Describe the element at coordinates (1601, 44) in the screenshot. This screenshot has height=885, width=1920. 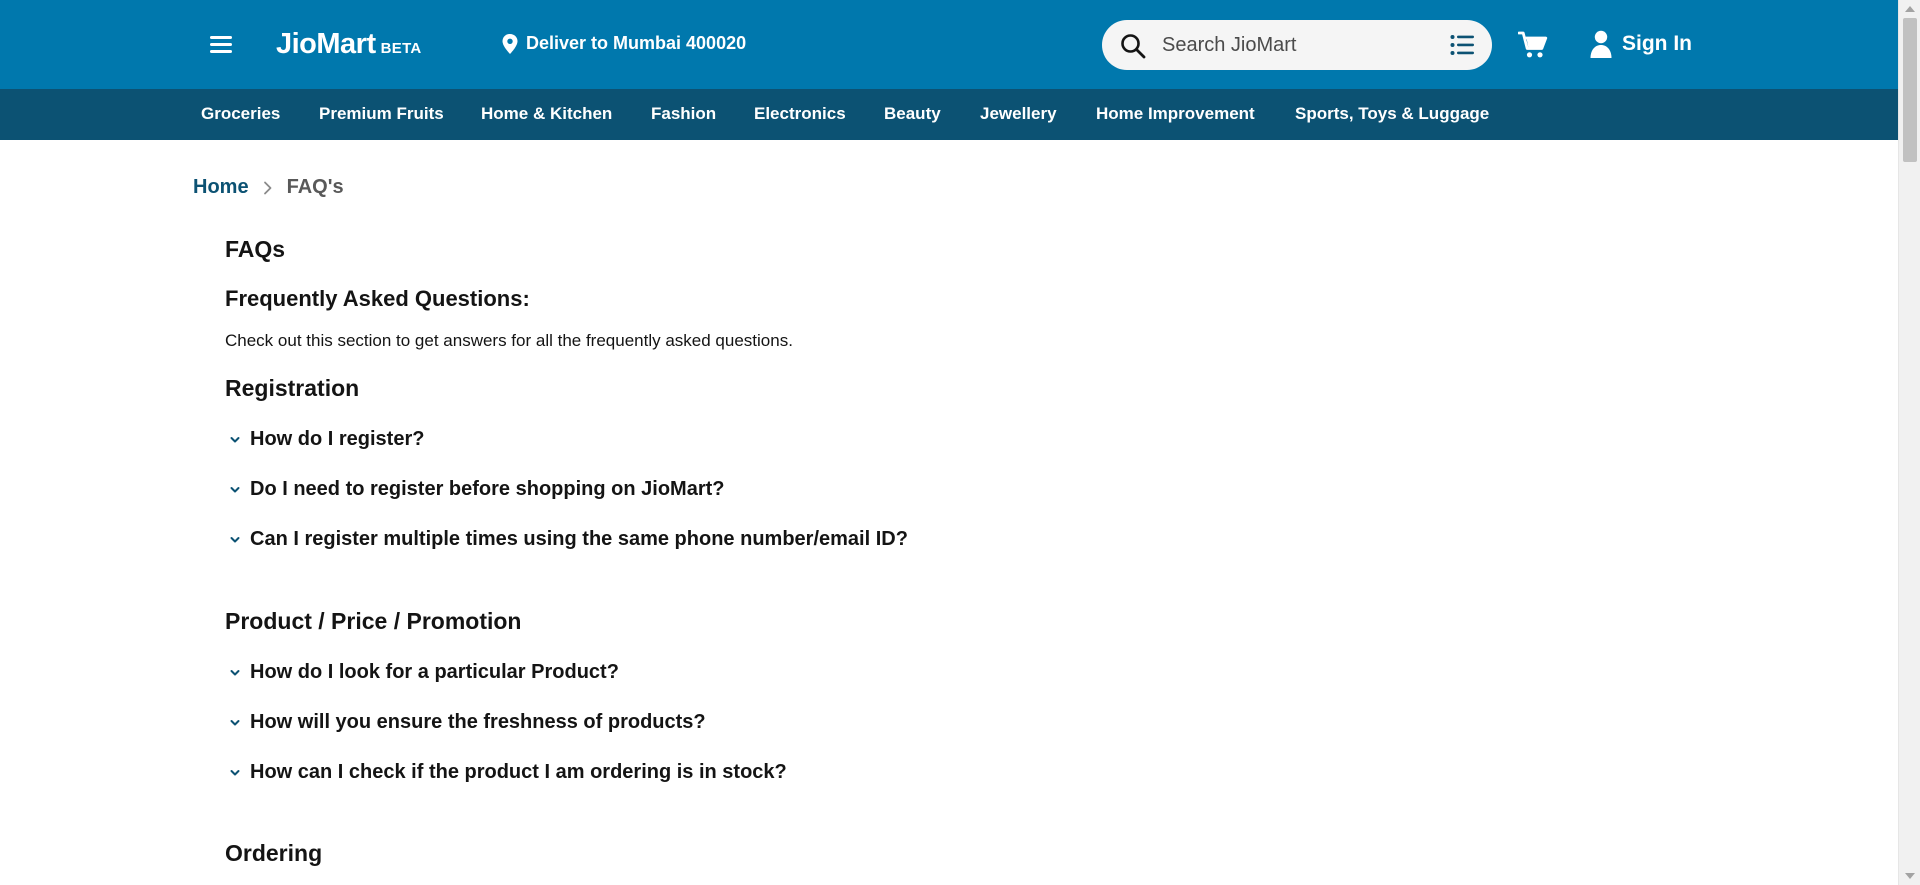
I see `user-icon` at that location.